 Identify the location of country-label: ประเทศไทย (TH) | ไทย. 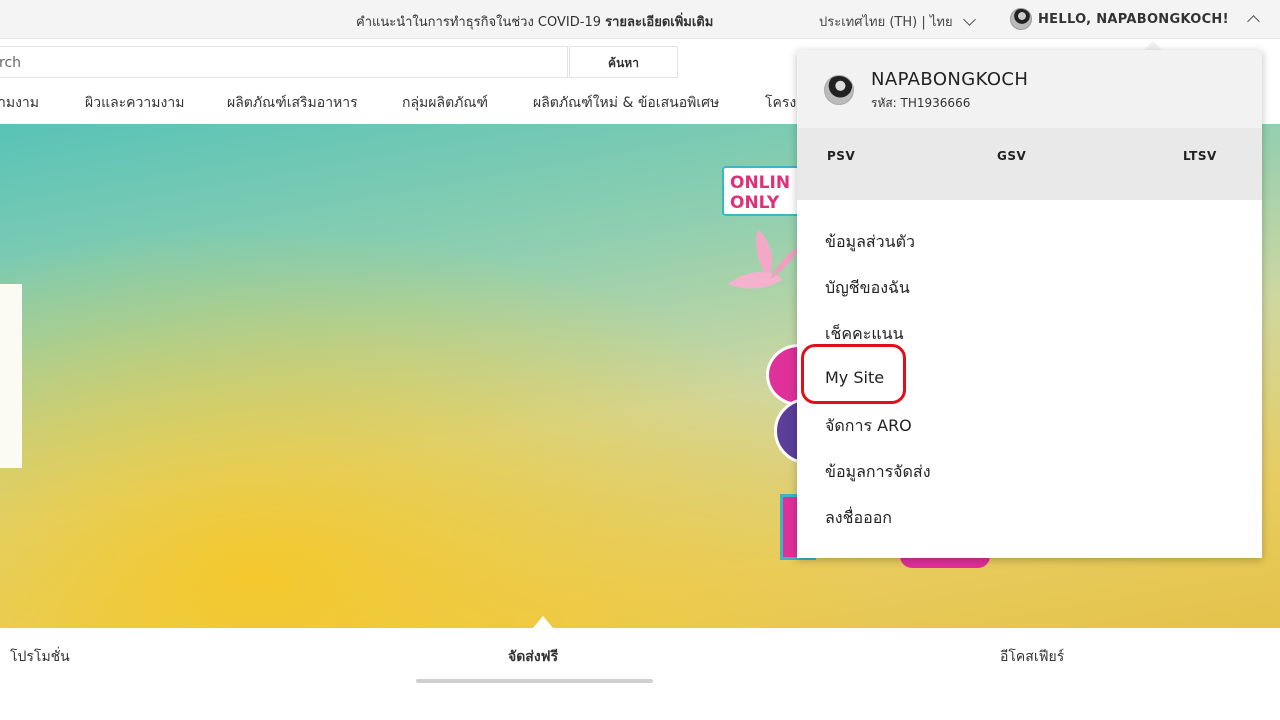
(886, 22).